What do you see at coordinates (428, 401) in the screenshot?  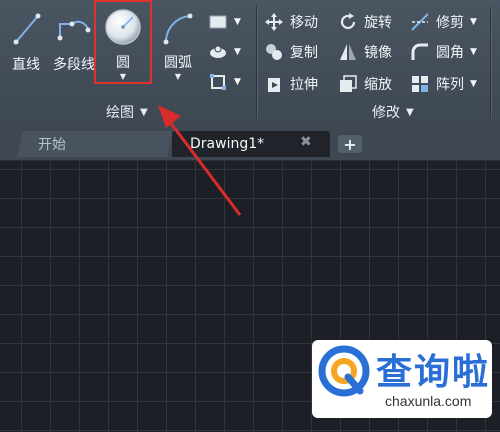 I see `watermark-url: chaxunla.com` at bounding box center [428, 401].